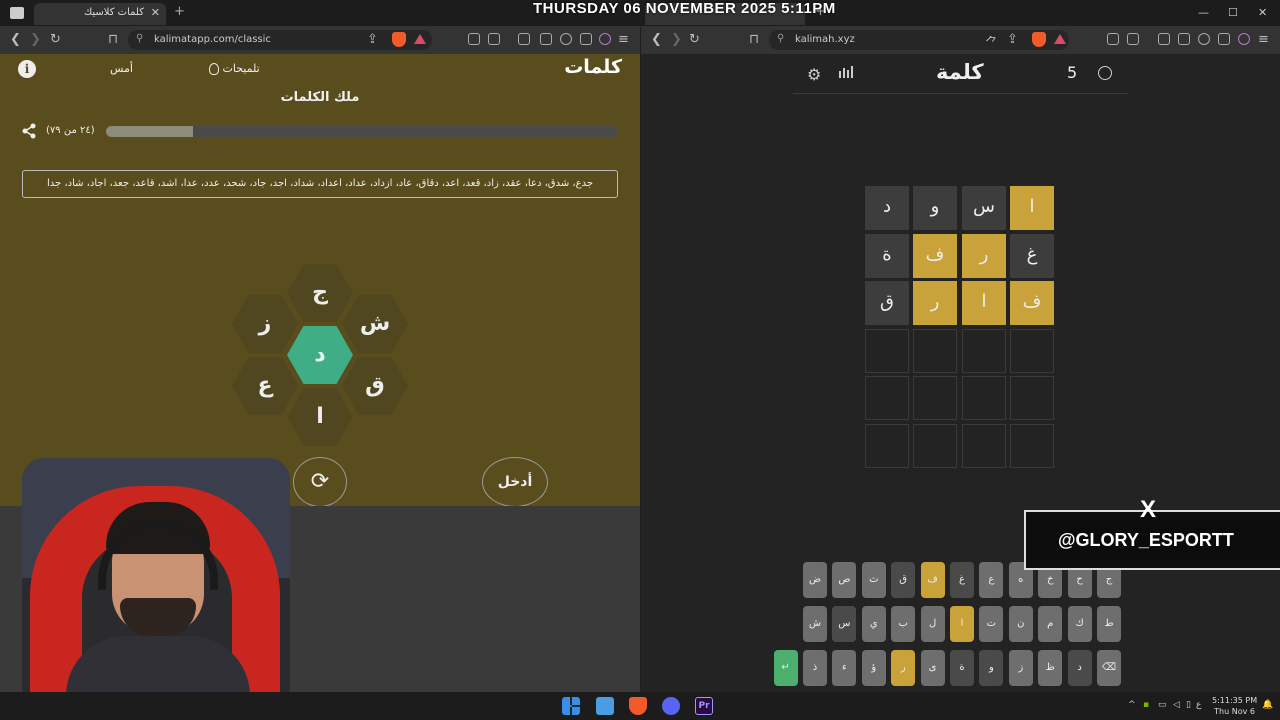 The image size is (1280, 720). Describe the element at coordinates (1262, 12) in the screenshot. I see `close-window-icon: ✕` at that location.